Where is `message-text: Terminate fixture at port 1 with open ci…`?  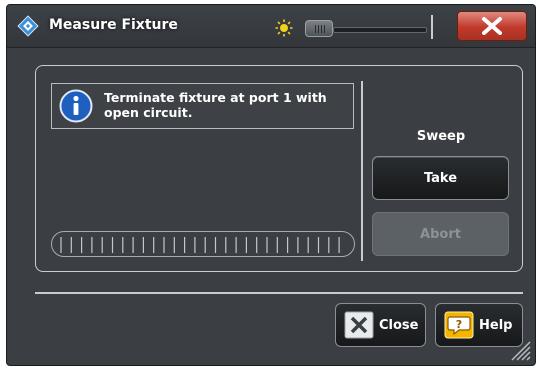
message-text: Terminate fixture at port 1 with open ci… is located at coordinates (215, 105).